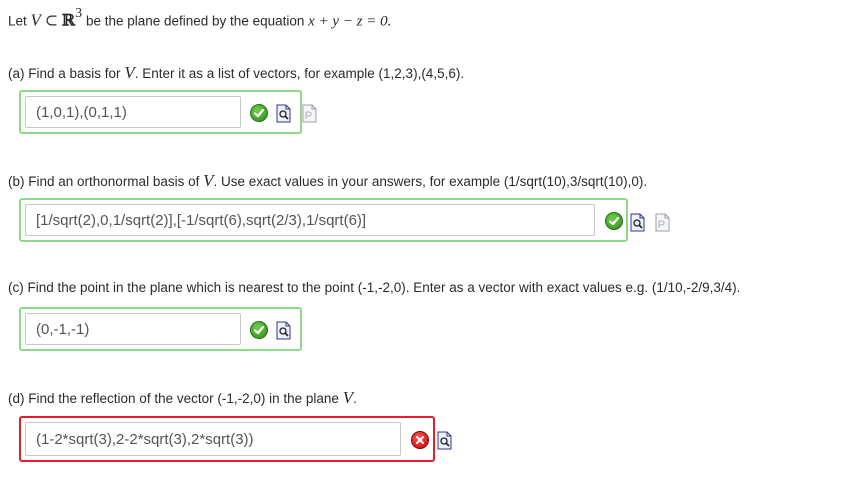  Describe the element at coordinates (208, 180) in the screenshot. I see `question-b-var: V` at that location.